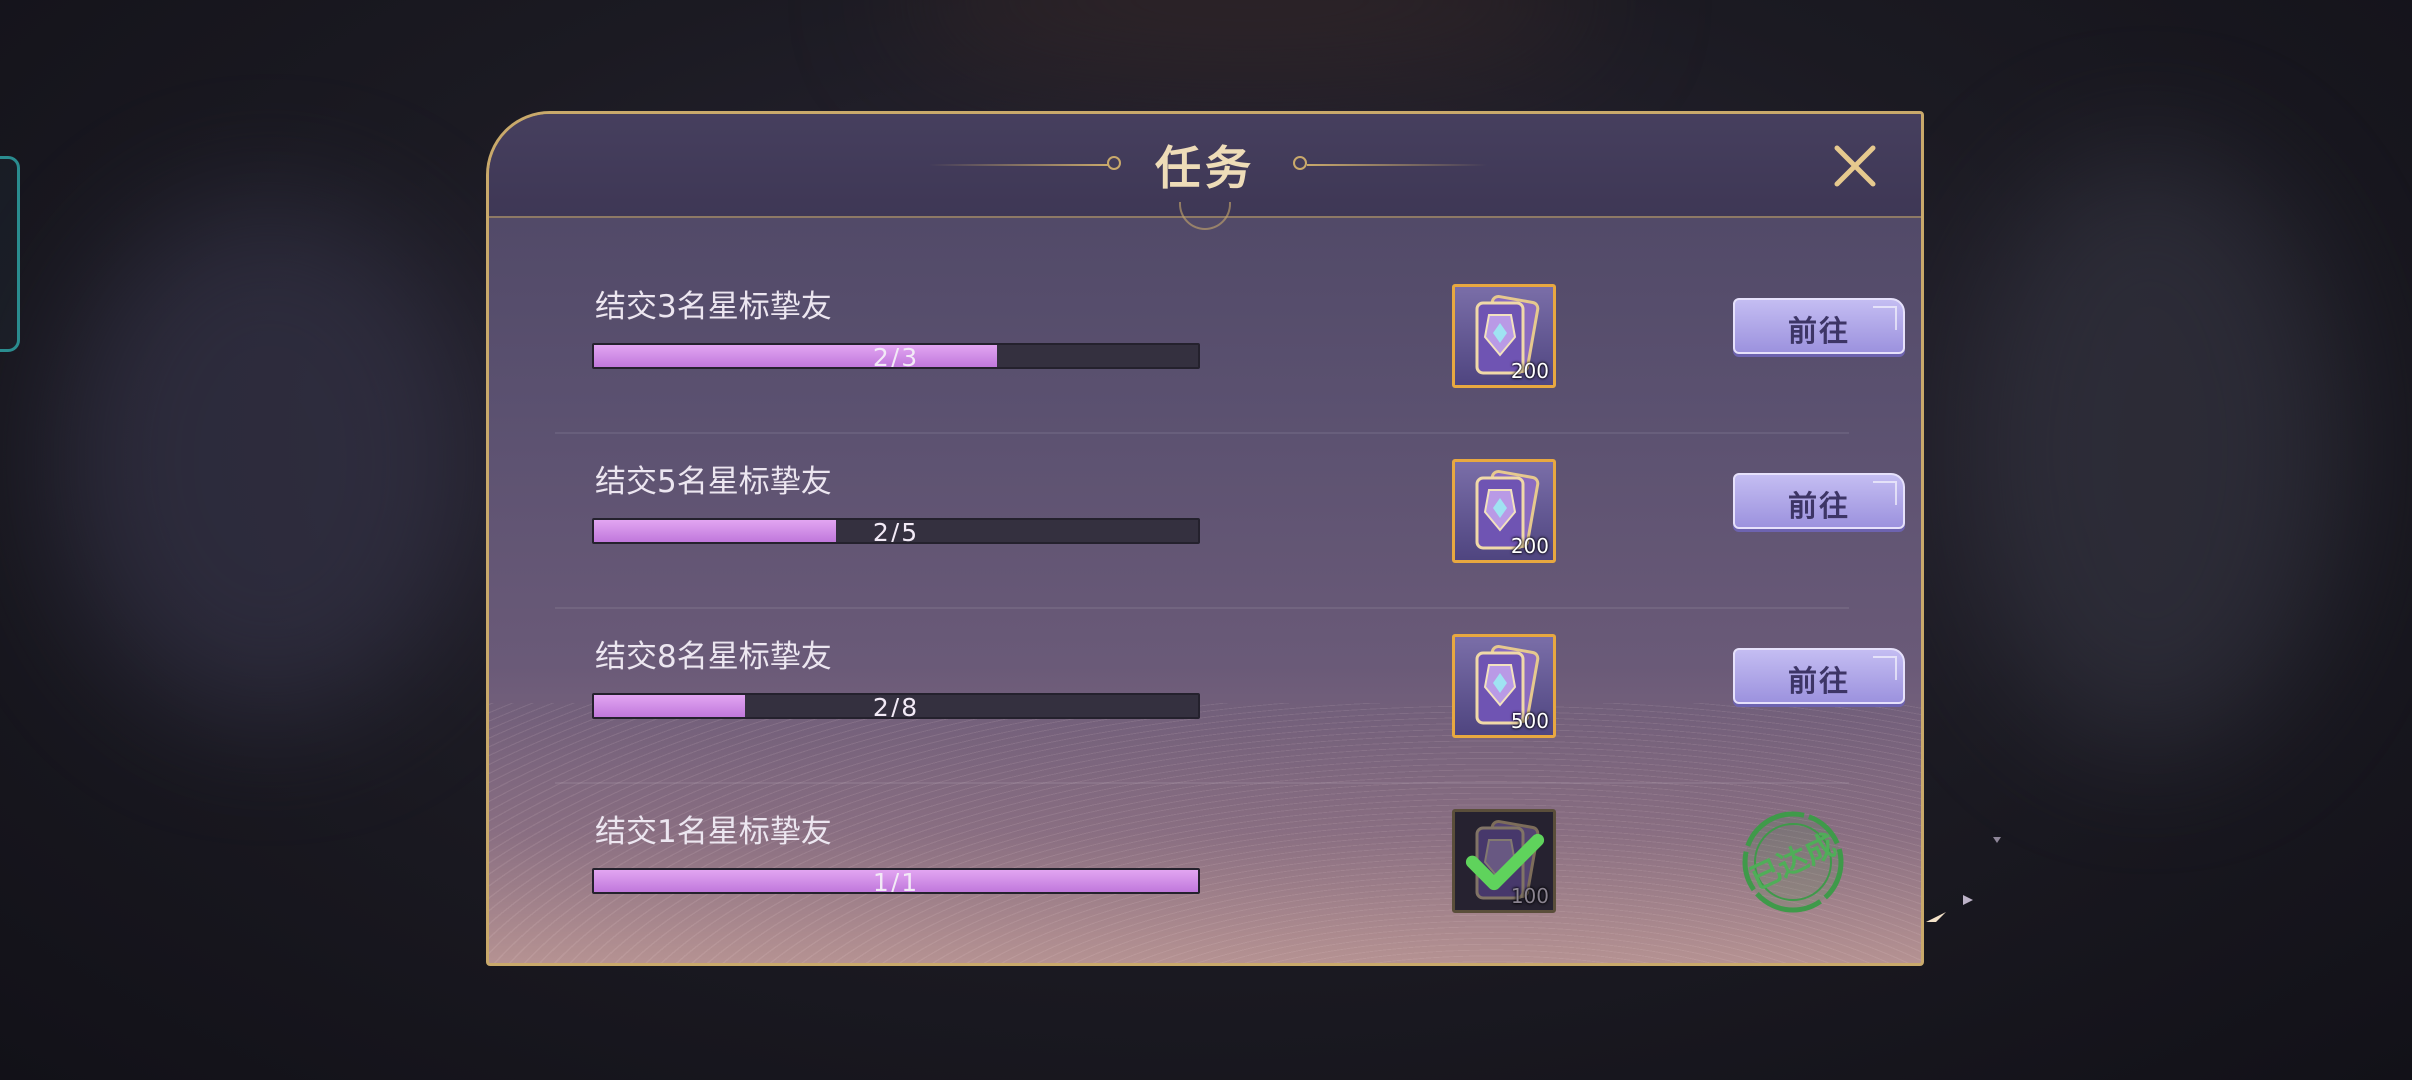 Image resolution: width=2412 pixels, height=1080 pixels. I want to click on progress-bar: 2/8, so click(896, 706).